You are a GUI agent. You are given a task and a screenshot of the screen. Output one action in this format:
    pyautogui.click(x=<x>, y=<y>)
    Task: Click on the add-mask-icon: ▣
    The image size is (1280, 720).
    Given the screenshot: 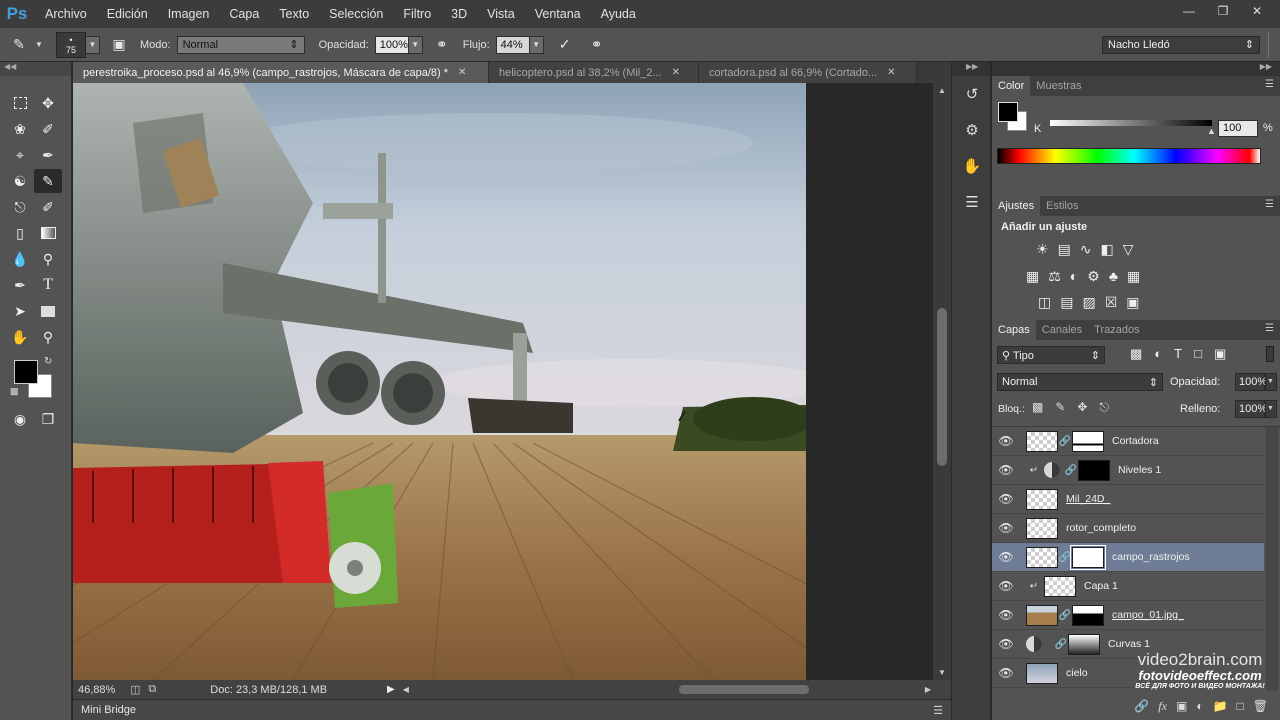 What is the action you would take?
    pyautogui.click(x=1181, y=706)
    